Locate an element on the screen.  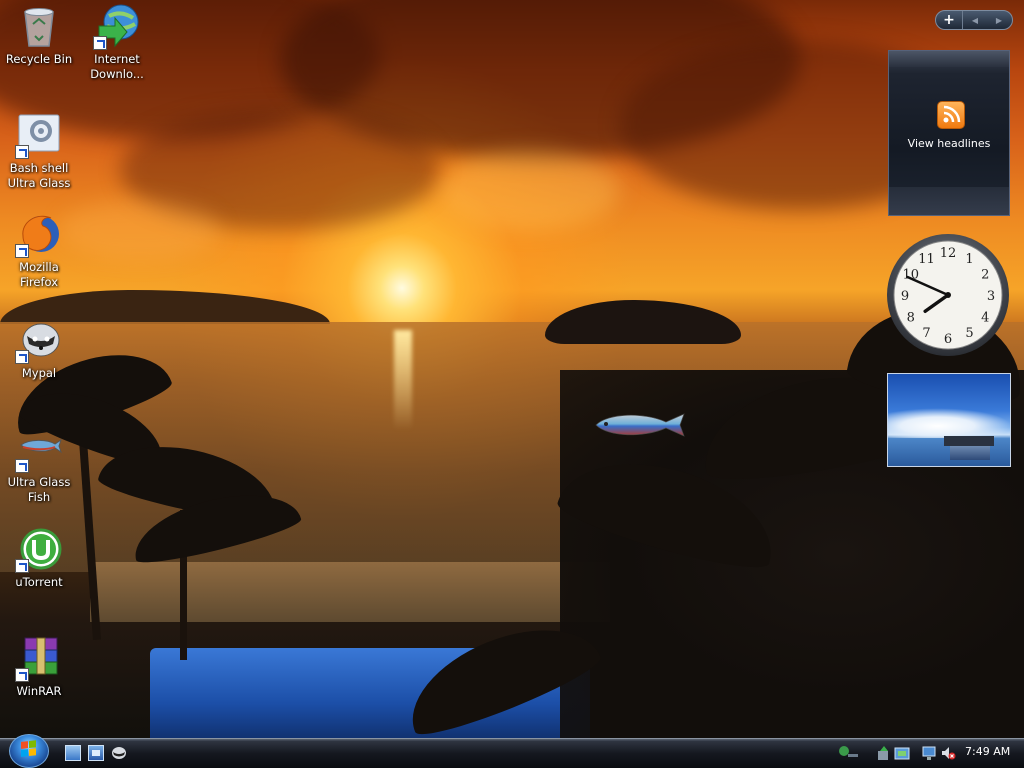
previous-page-button: ◀ is located at coordinates (975, 20).